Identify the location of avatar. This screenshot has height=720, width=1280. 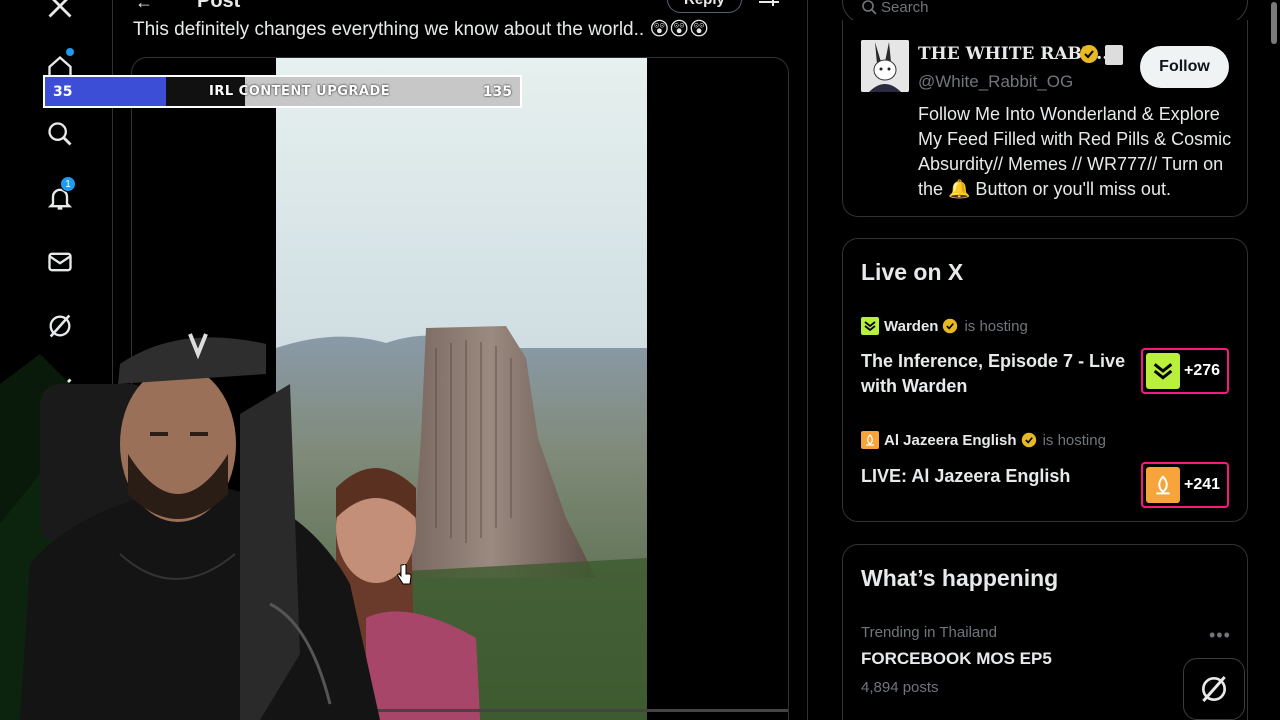
(885, 66).